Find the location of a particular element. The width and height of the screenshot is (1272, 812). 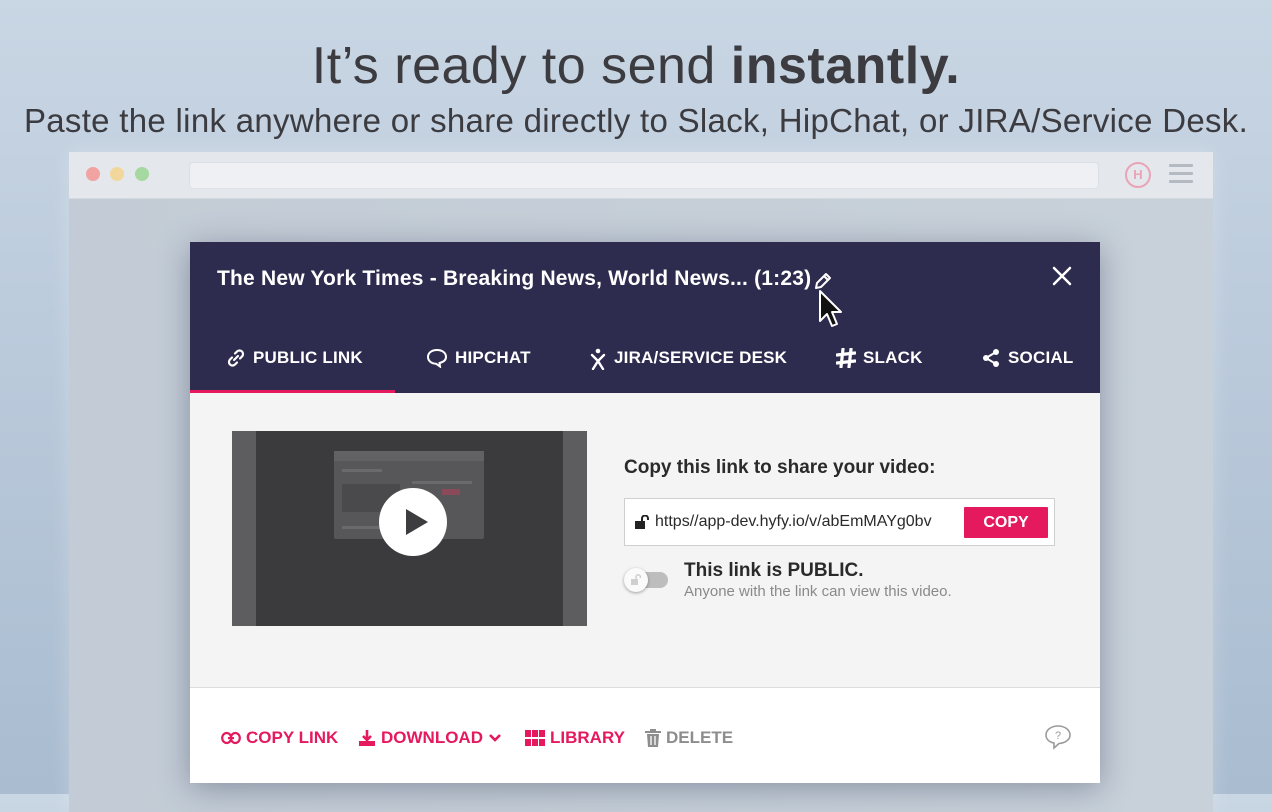

active-tab-indicator is located at coordinates (292, 391).